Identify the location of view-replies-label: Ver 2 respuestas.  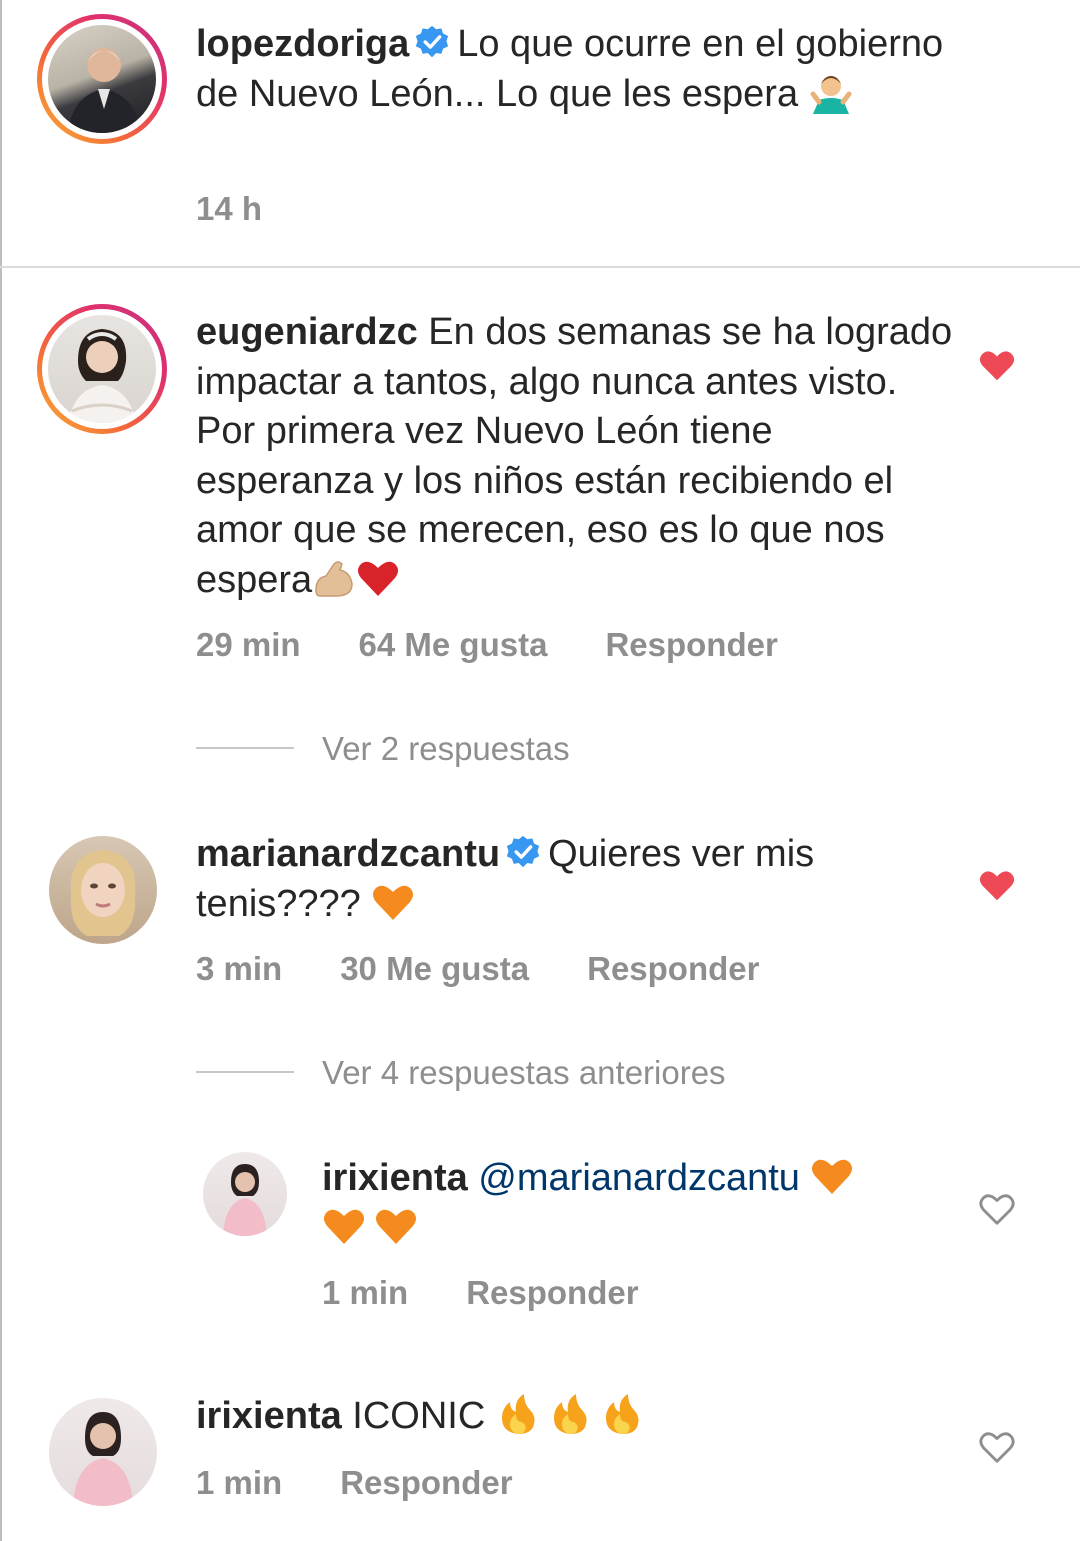
(446, 748).